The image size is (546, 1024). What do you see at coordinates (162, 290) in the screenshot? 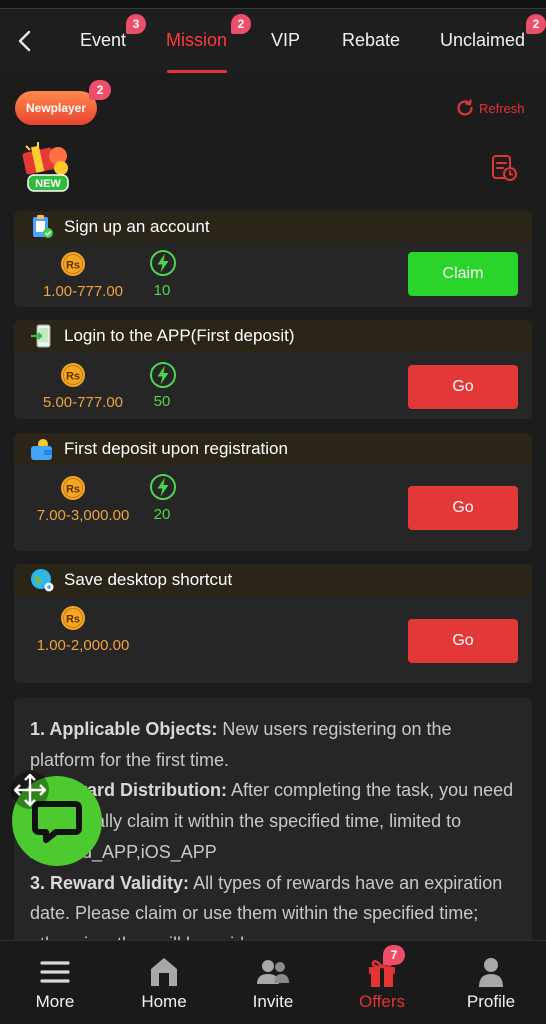
I see `reward-points: 10` at bounding box center [162, 290].